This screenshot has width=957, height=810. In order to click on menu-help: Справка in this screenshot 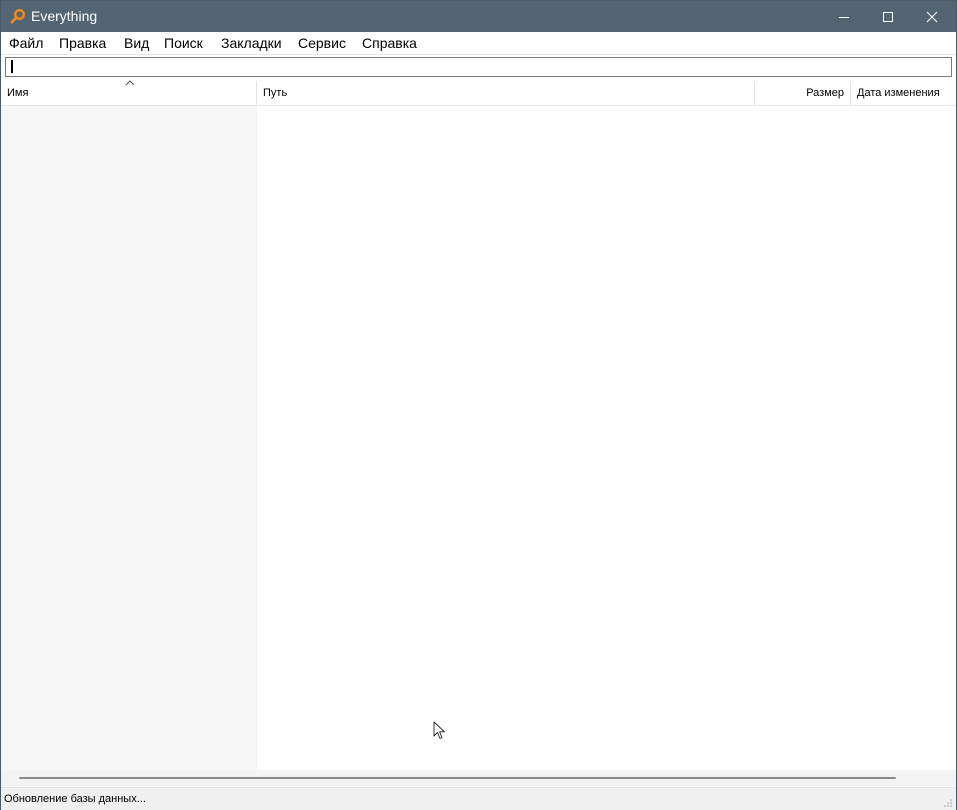, I will do `click(389, 43)`.